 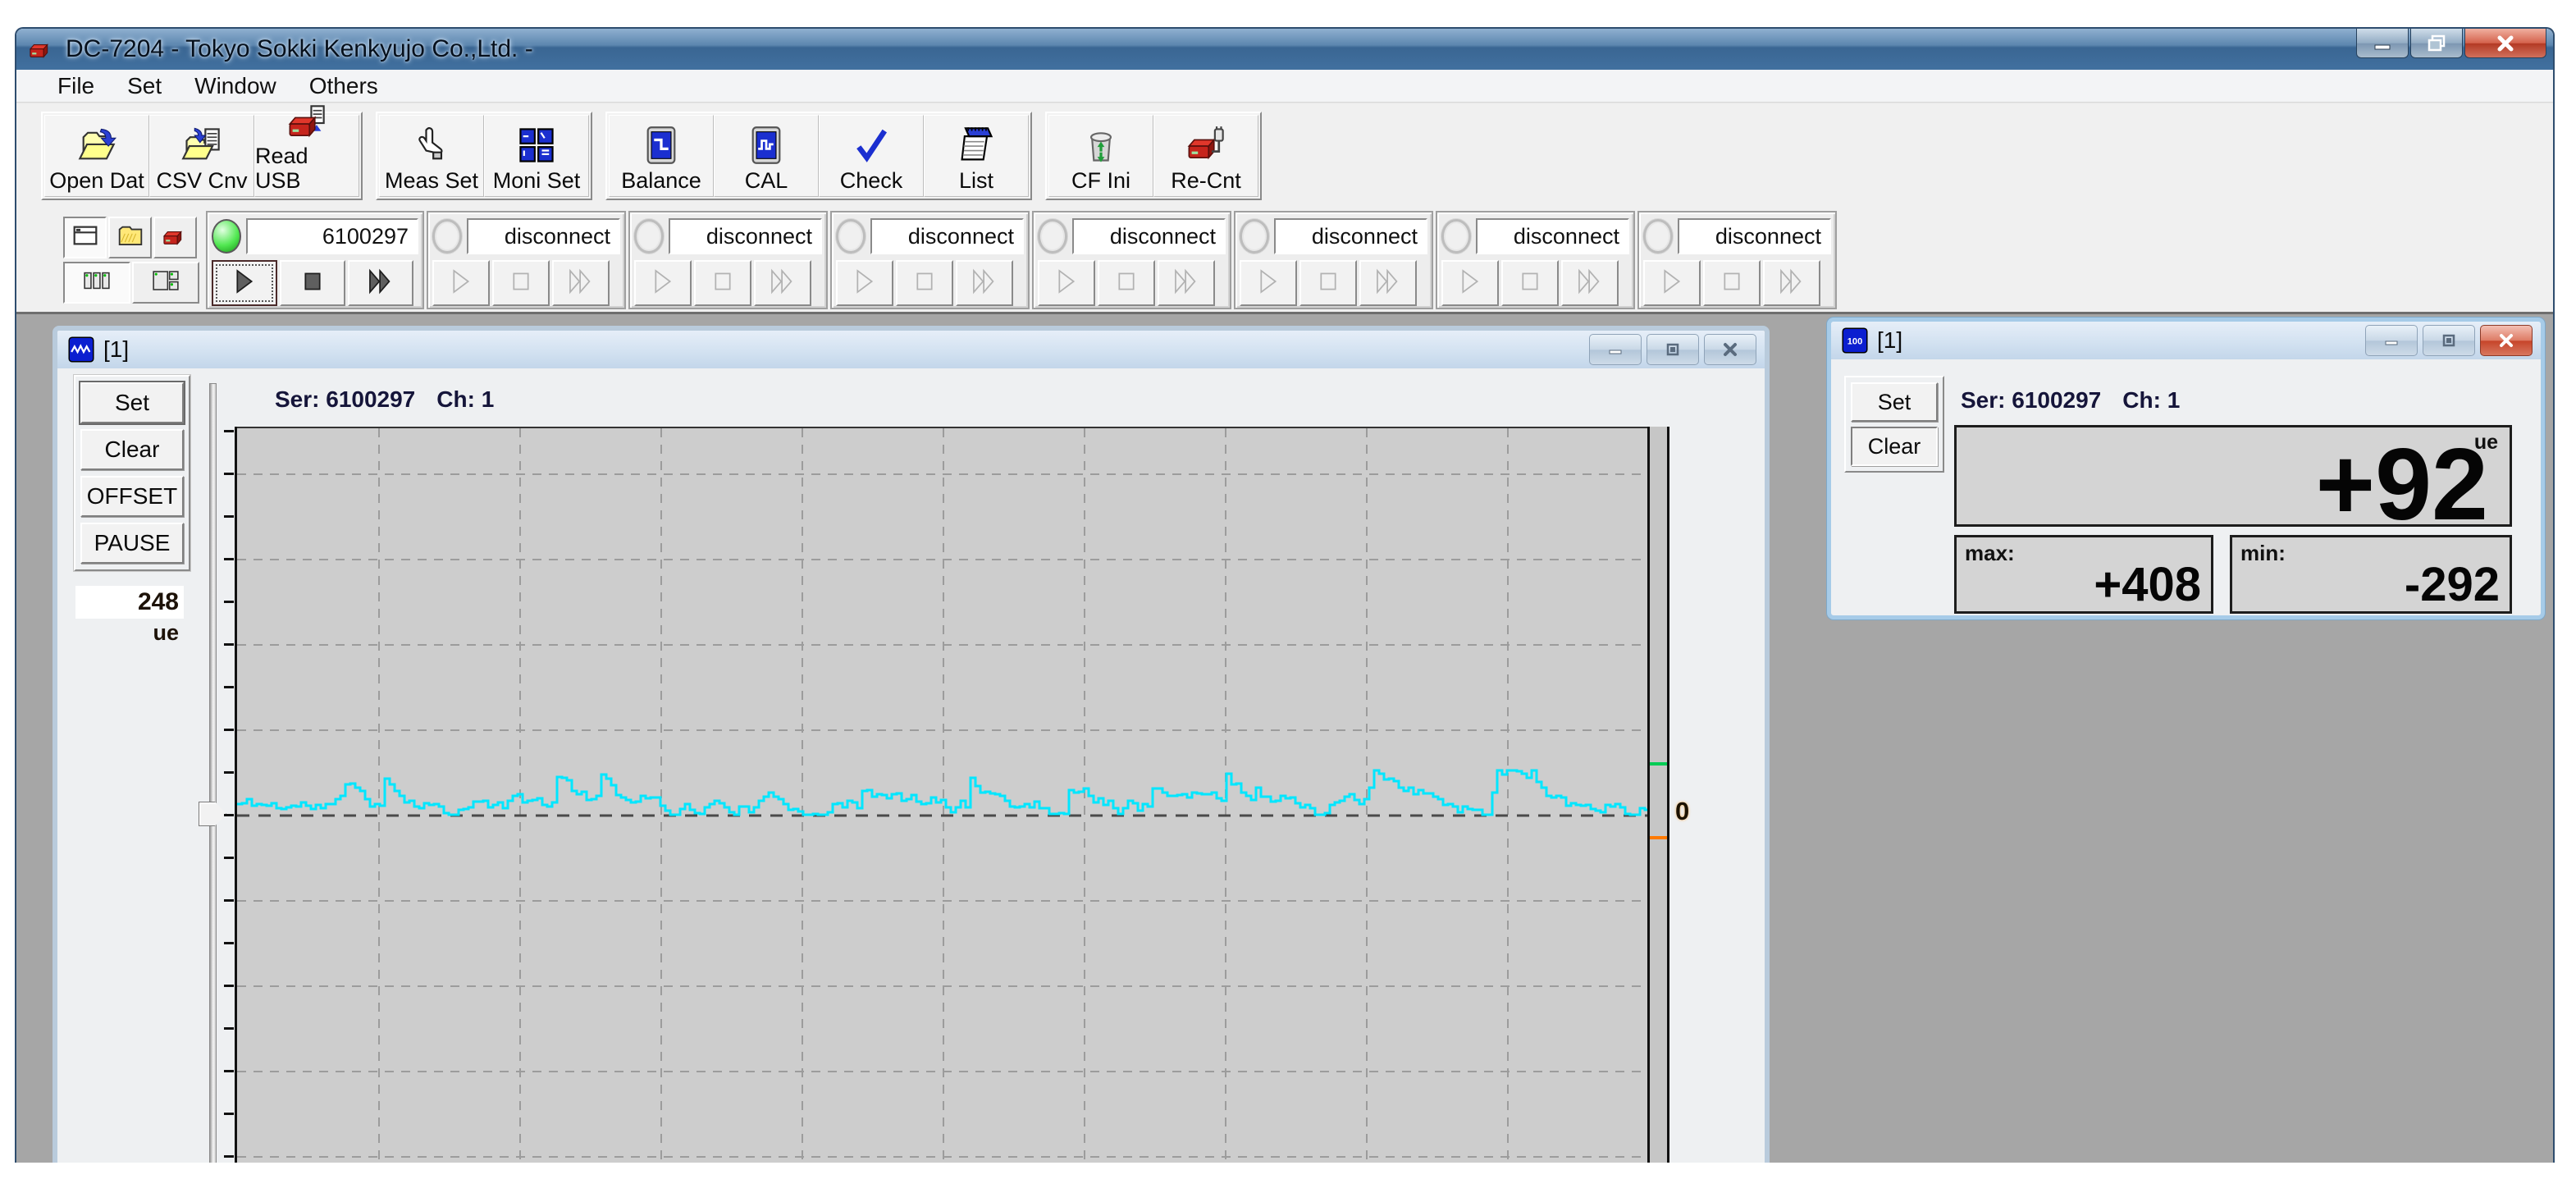 I want to click on chart-offset-button: OFFSET, so click(x=132, y=497).